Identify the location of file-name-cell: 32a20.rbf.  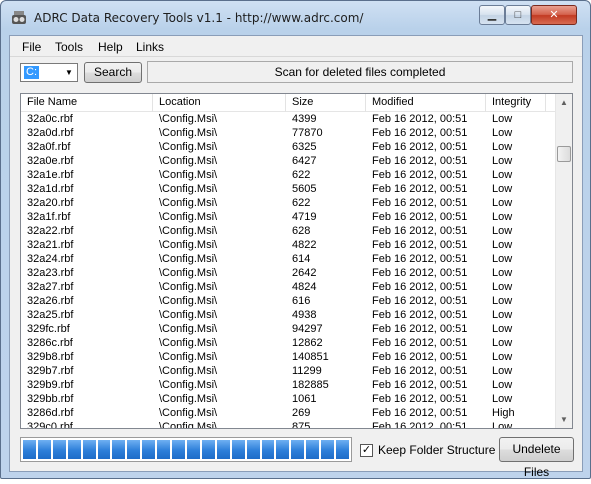
(50, 203).